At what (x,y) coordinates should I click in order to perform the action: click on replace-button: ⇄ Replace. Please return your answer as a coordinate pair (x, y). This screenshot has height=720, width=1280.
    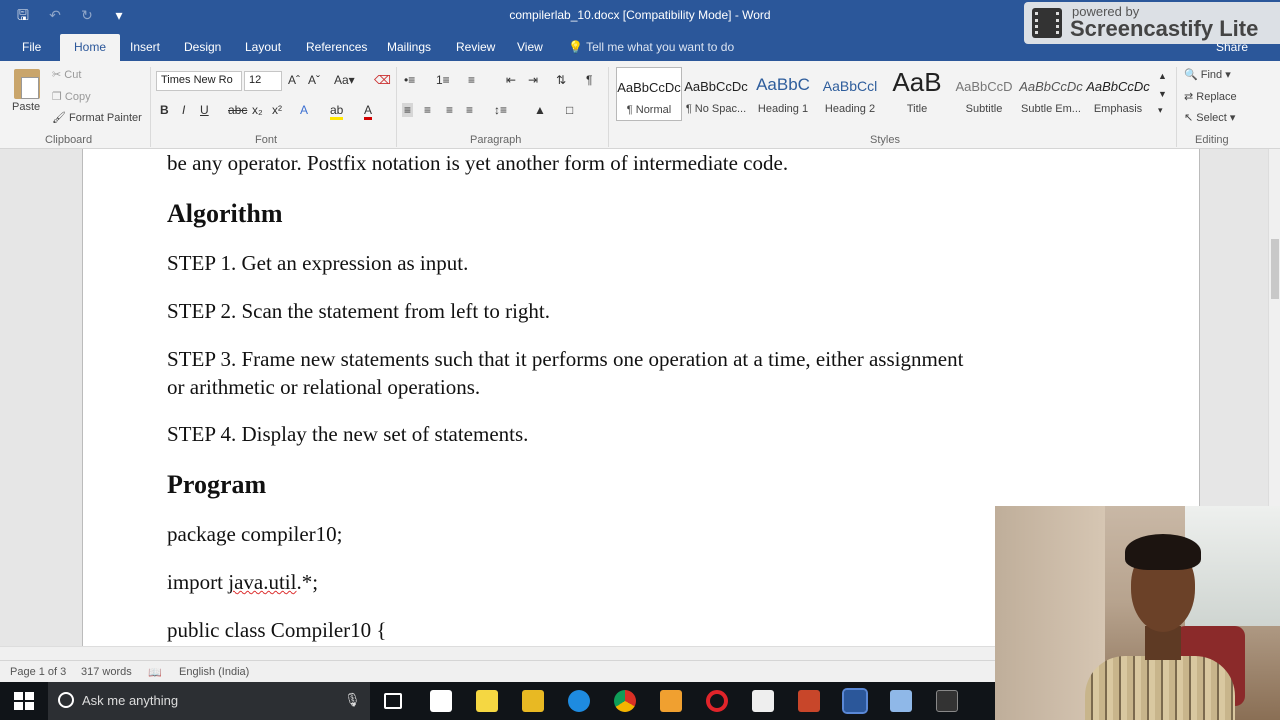
    Looking at the image, I should click on (1210, 96).